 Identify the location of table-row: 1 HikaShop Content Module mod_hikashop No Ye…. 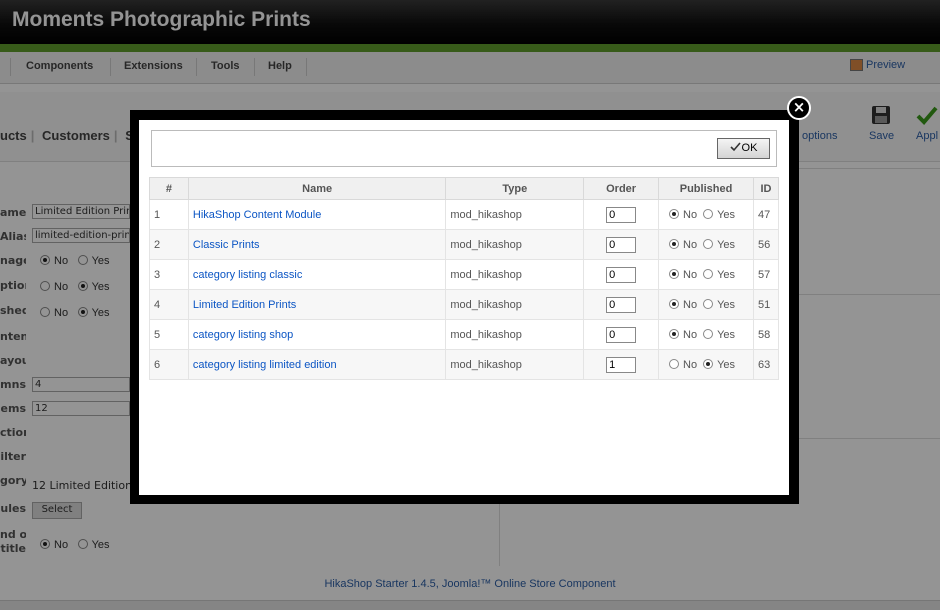
(464, 214).